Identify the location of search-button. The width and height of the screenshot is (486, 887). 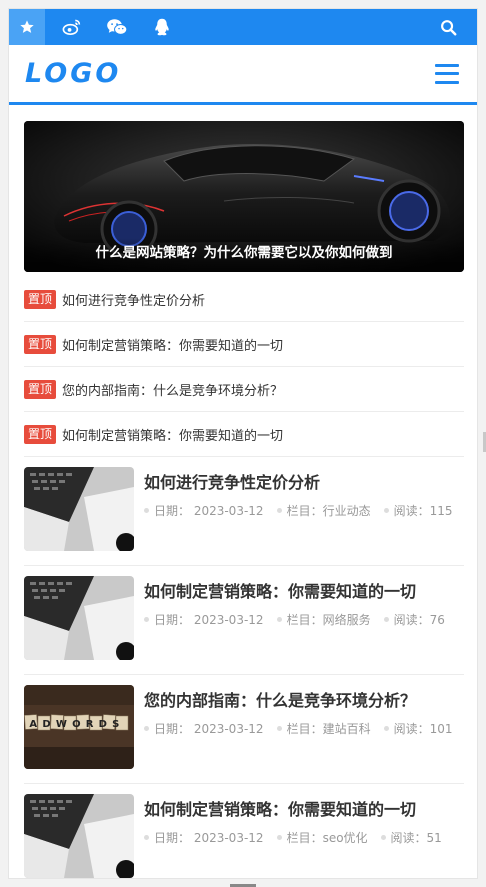
(448, 27).